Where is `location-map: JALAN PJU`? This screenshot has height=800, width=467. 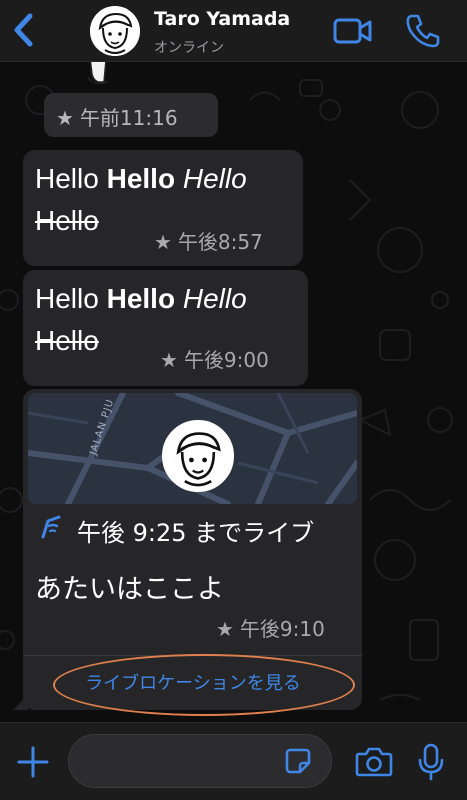 location-map: JALAN PJU is located at coordinates (192, 448).